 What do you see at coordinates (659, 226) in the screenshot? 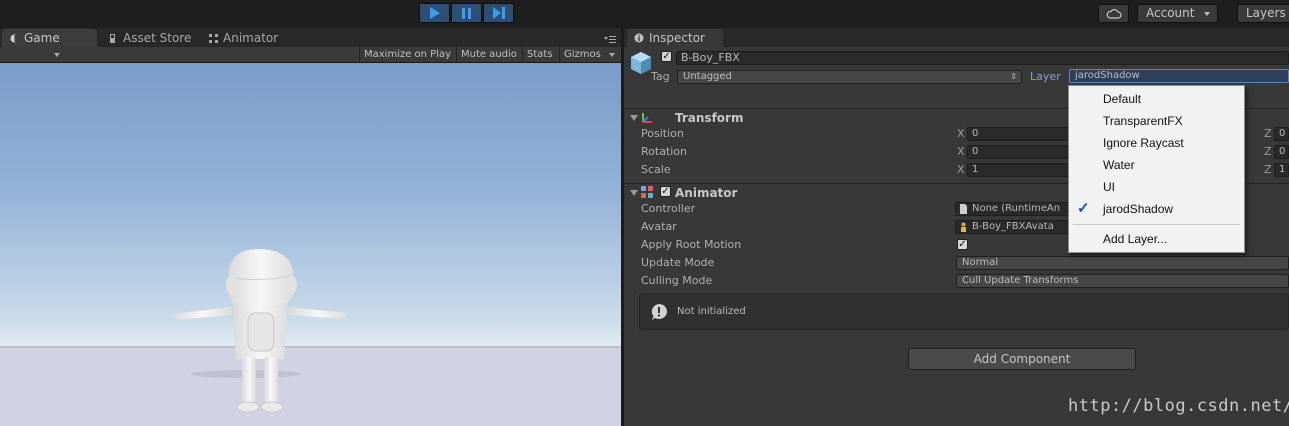
I see `avatar-label: Avatar` at bounding box center [659, 226].